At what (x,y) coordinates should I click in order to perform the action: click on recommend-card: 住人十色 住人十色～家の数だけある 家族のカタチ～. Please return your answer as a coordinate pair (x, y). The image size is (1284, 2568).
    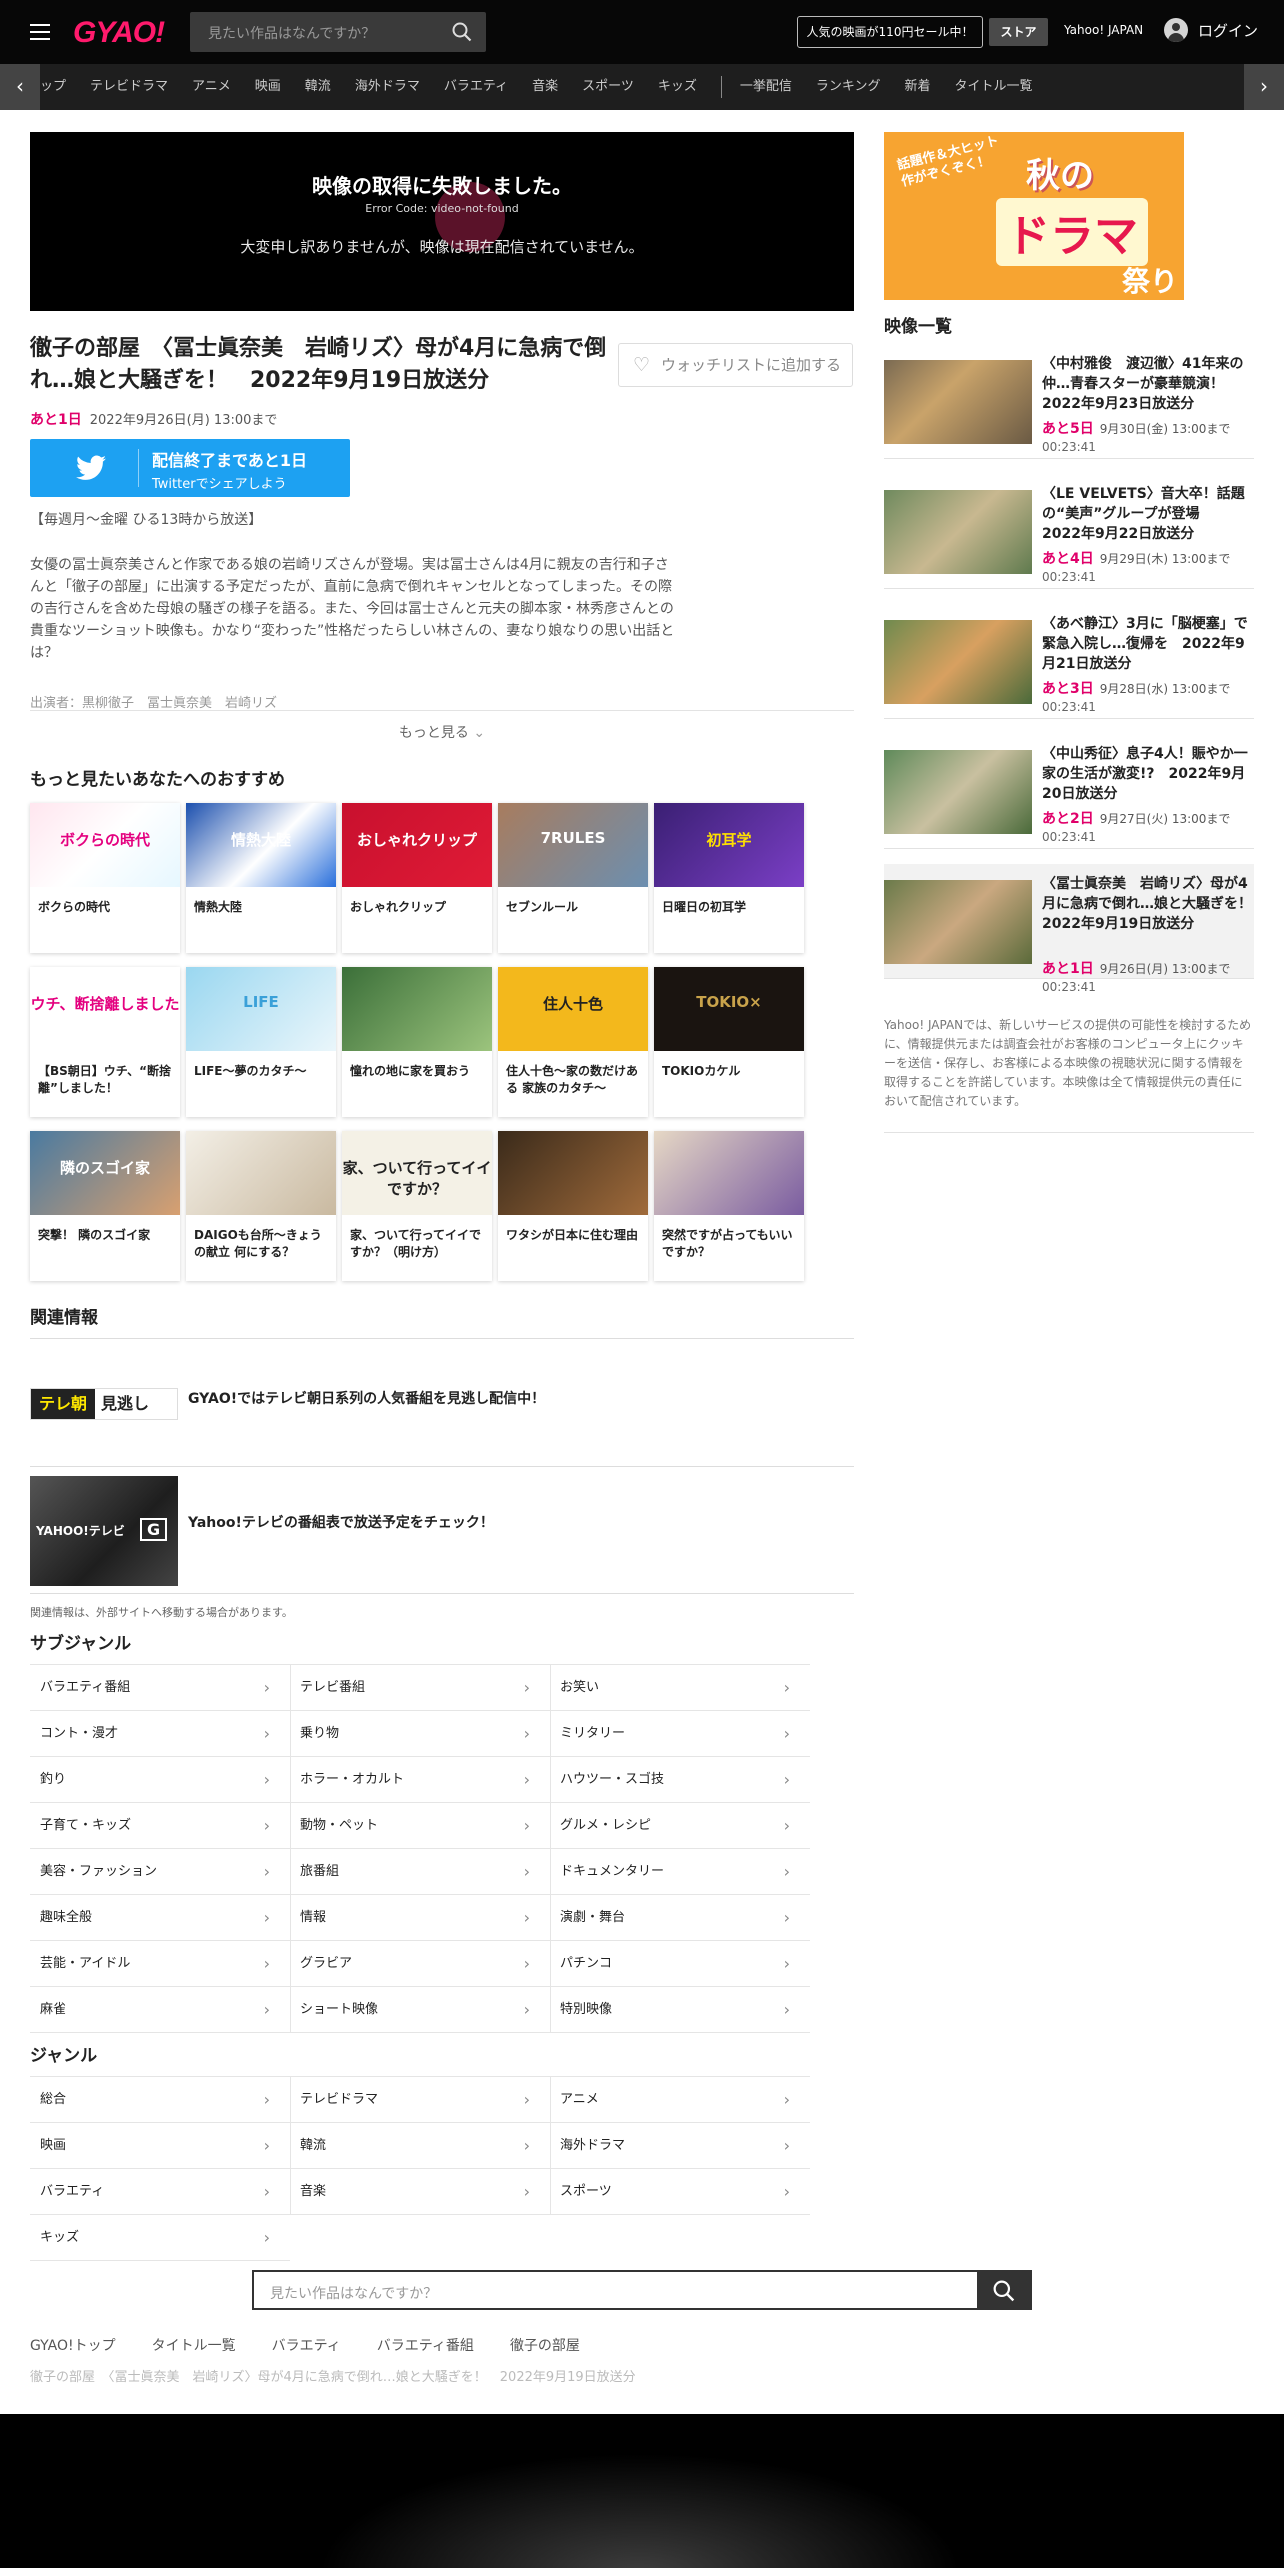
    Looking at the image, I should click on (573, 1042).